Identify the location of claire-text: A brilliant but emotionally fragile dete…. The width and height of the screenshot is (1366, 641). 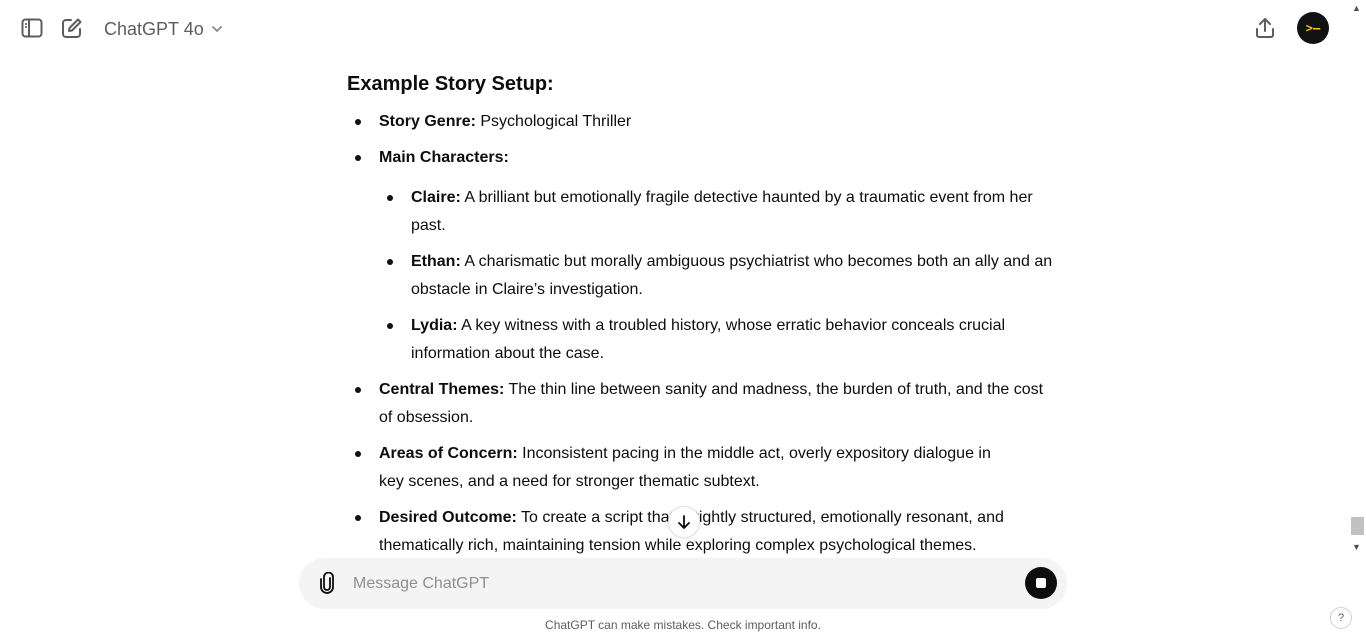
(722, 211).